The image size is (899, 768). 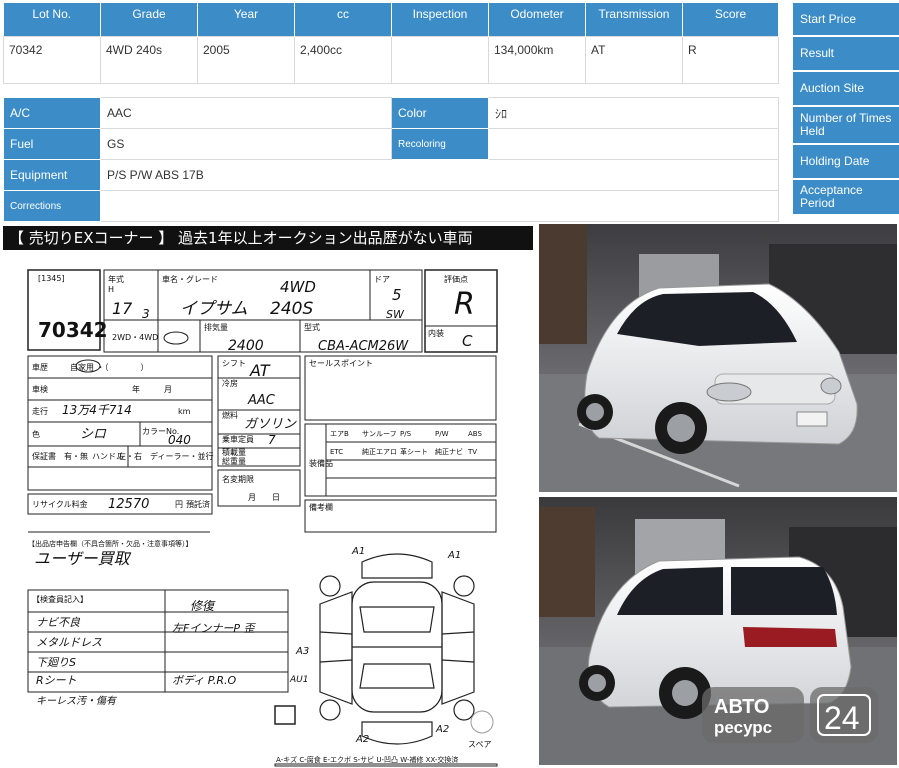 What do you see at coordinates (51, 278) in the screenshot?
I see `sheet-lot-code: [1345]` at bounding box center [51, 278].